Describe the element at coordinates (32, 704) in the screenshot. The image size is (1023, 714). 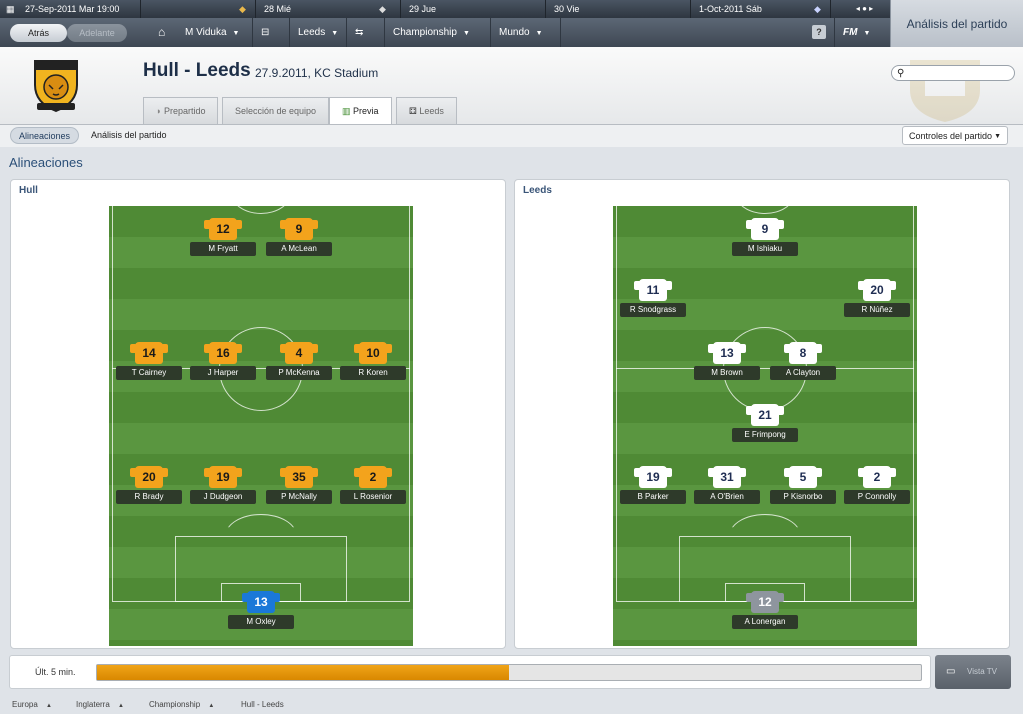
I see `footer-crumb-europa: Europa ▲` at that location.